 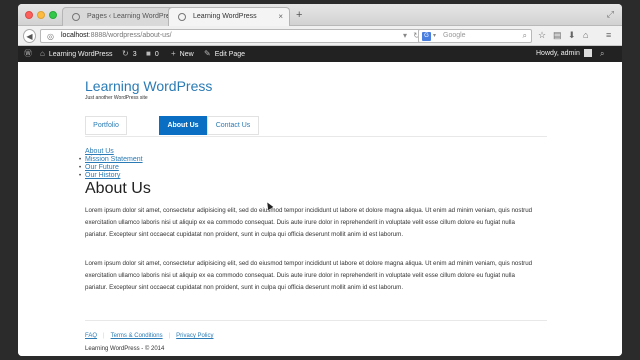 What do you see at coordinates (130, 35) in the screenshot?
I see `url-path: :8888/wordpress/about-us/` at bounding box center [130, 35].